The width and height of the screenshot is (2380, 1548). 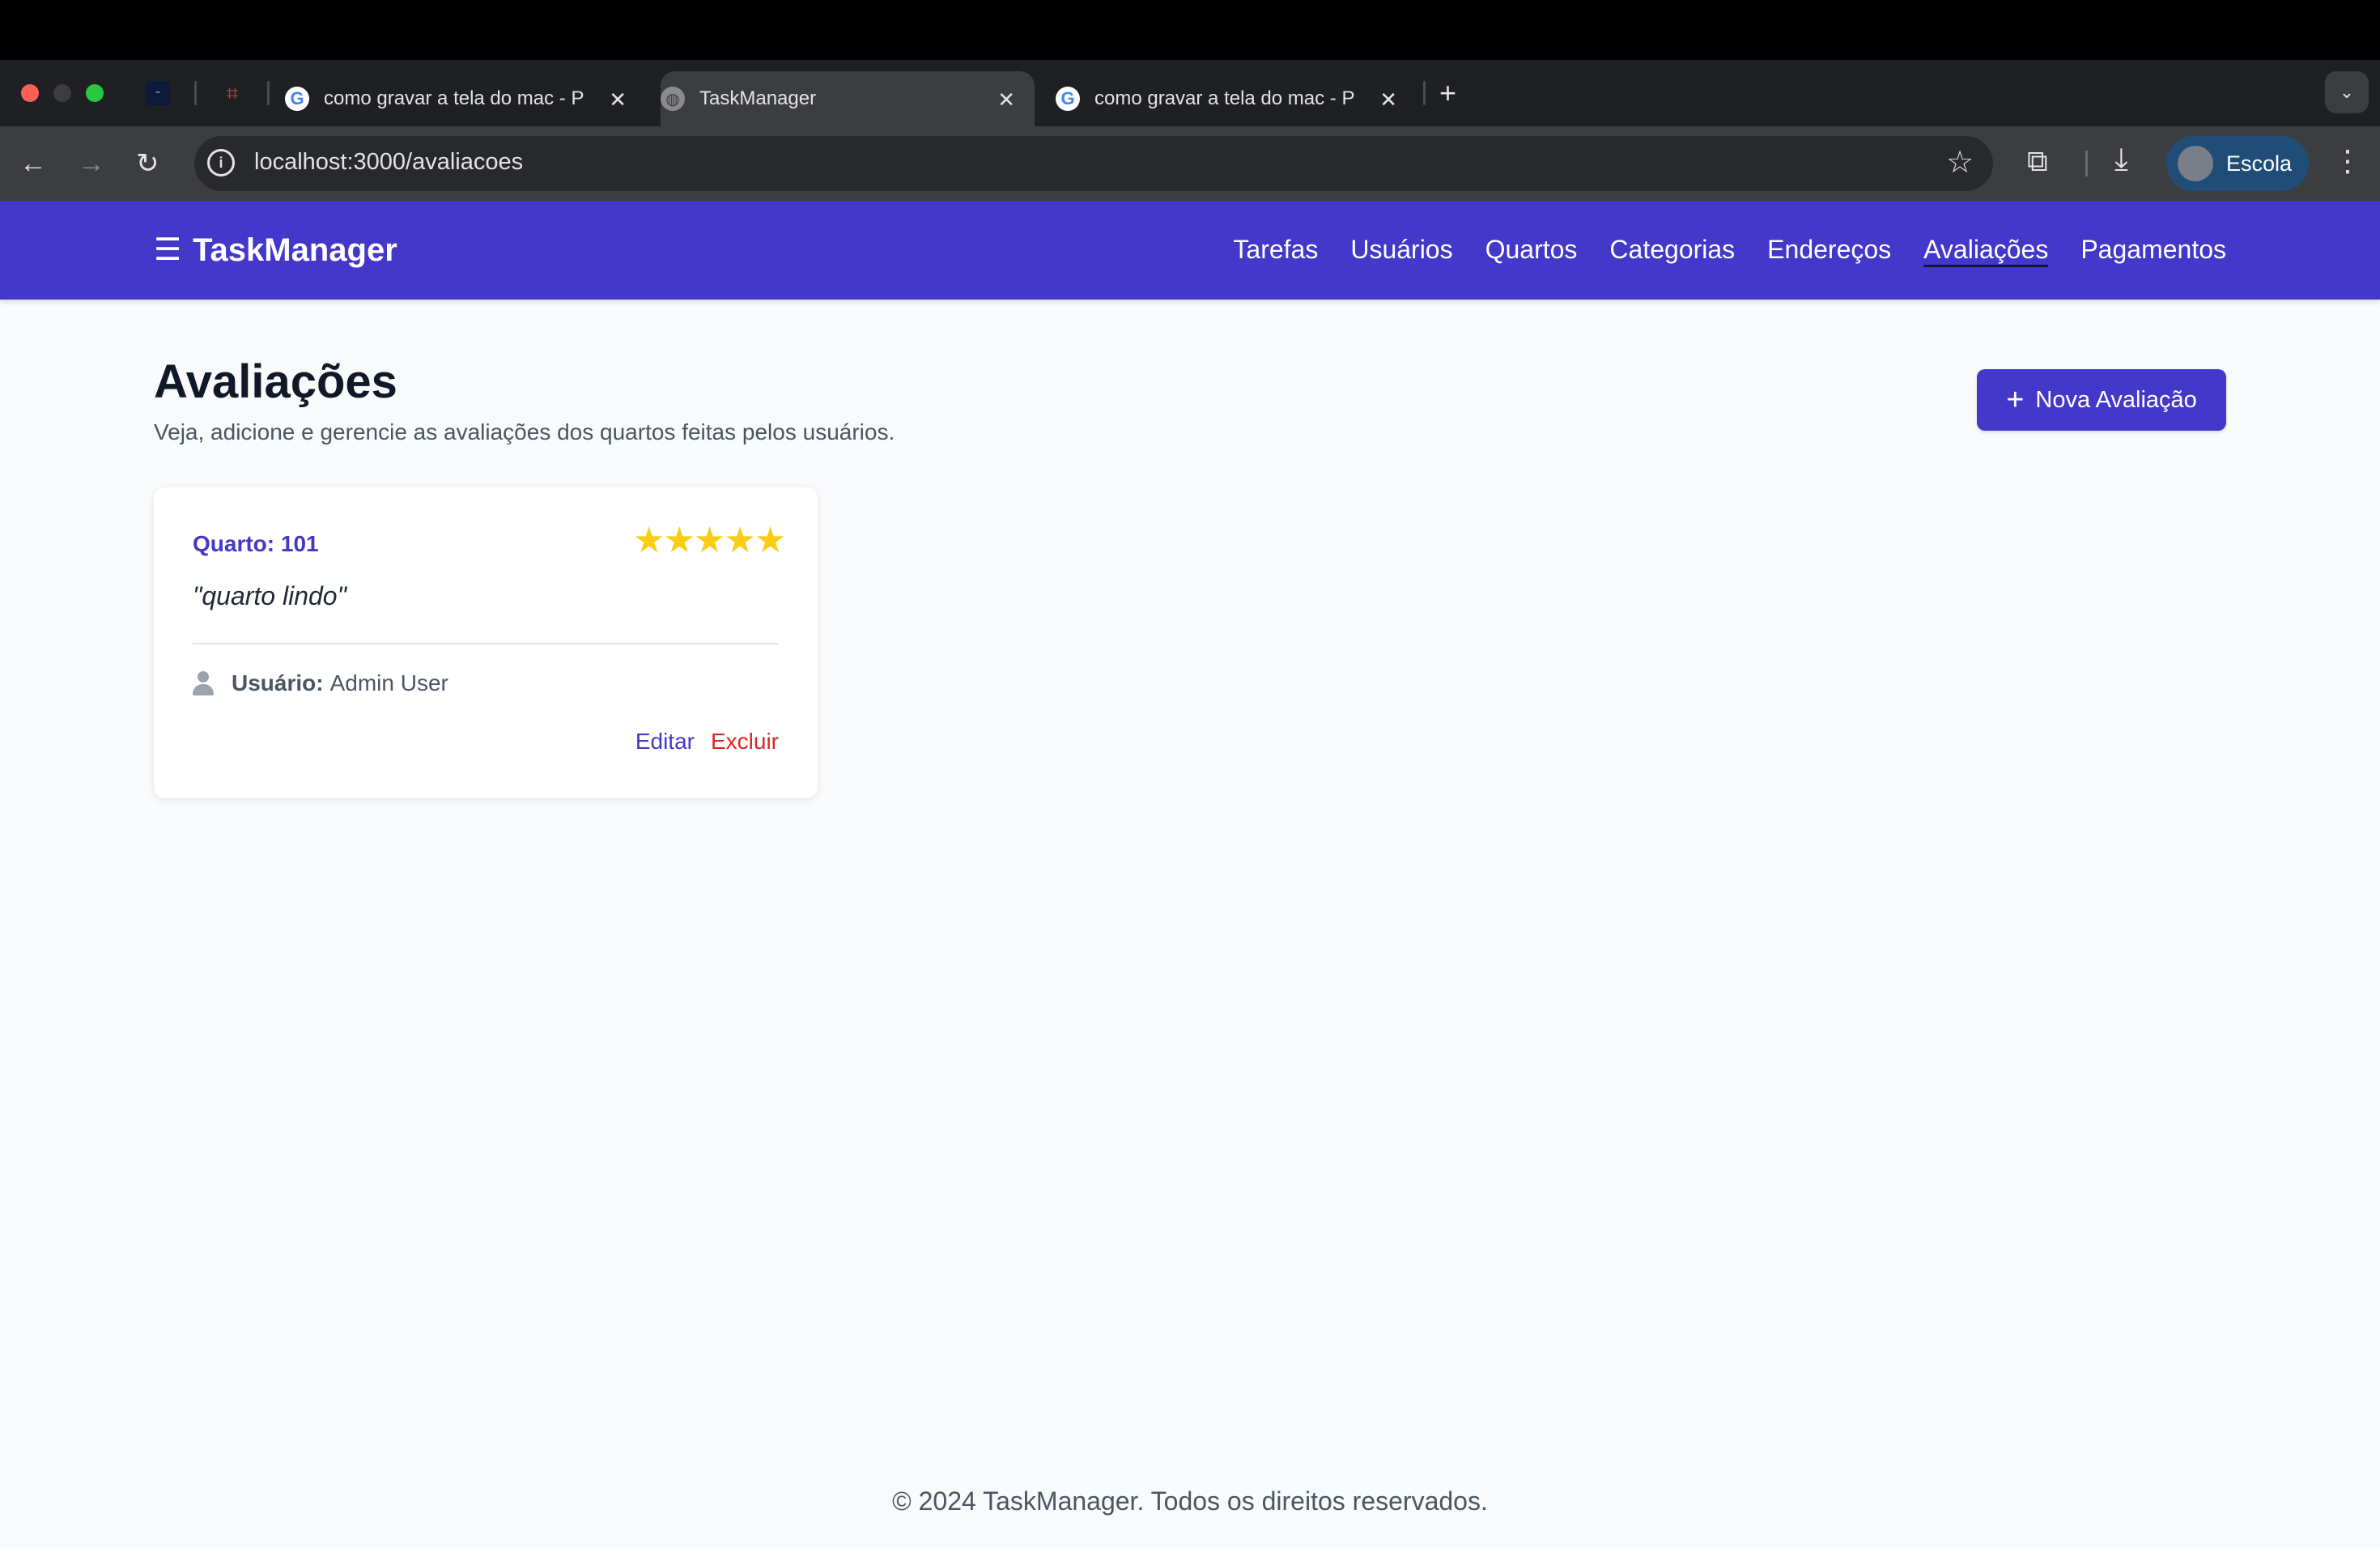 What do you see at coordinates (1401, 251) in the screenshot?
I see `nav-link-usuarios: Usuários` at bounding box center [1401, 251].